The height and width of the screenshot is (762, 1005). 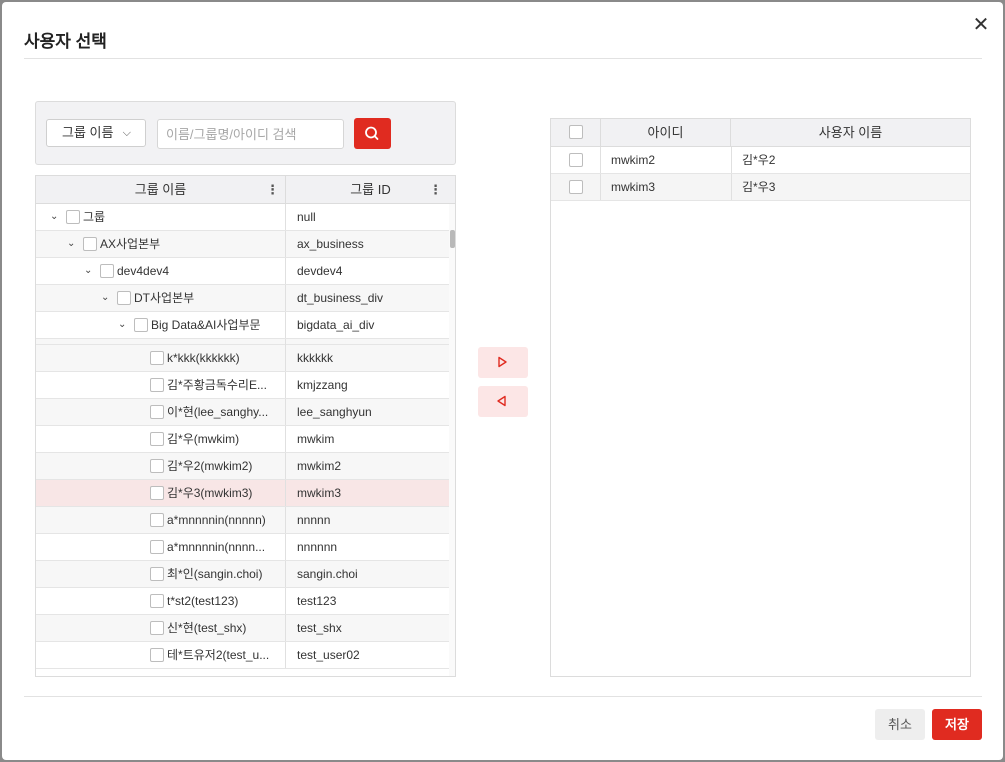 I want to click on remove-selected-button, so click(x=503, y=401).